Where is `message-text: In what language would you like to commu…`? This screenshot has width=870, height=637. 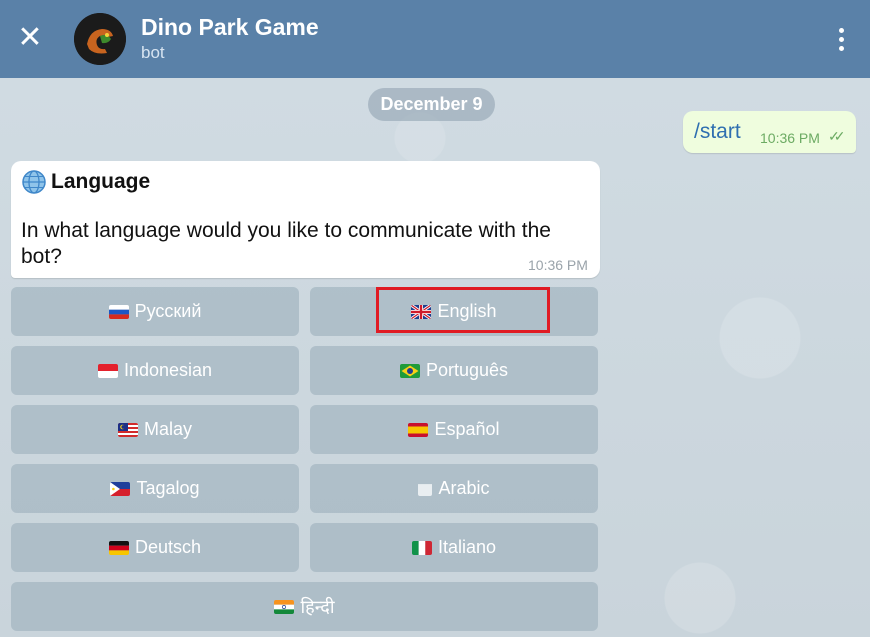 message-text: In what language would you like to commu… is located at coordinates (286, 243).